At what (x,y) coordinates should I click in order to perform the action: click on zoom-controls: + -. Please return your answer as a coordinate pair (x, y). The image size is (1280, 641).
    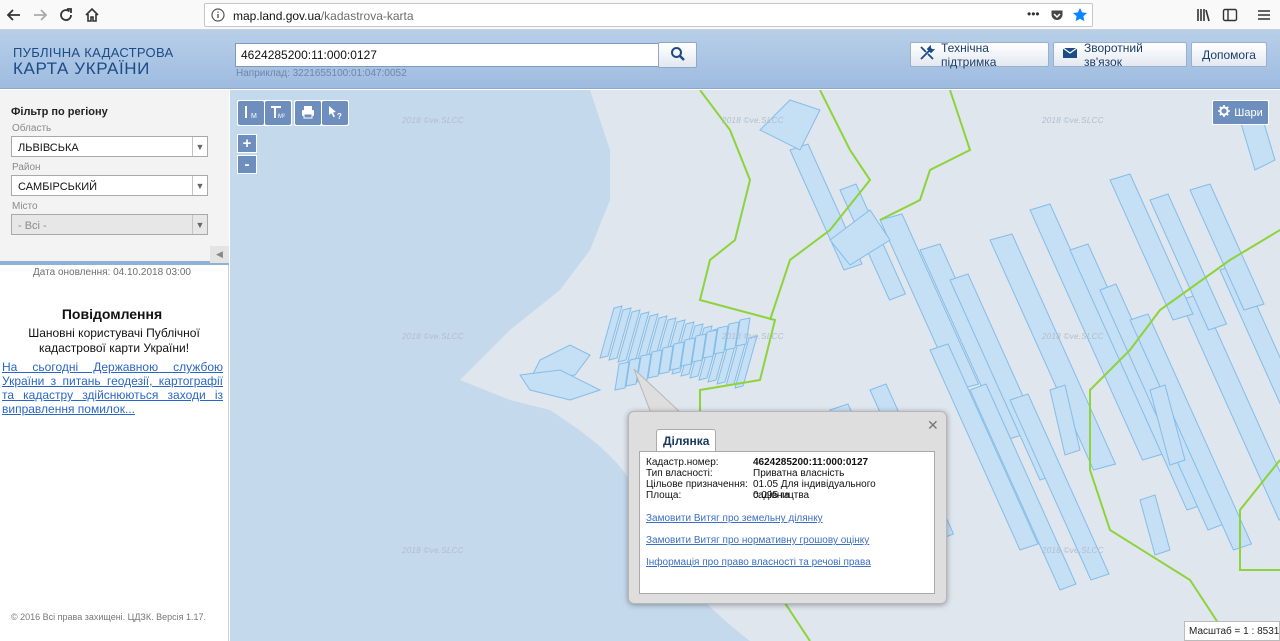
    Looking at the image, I should click on (247, 154).